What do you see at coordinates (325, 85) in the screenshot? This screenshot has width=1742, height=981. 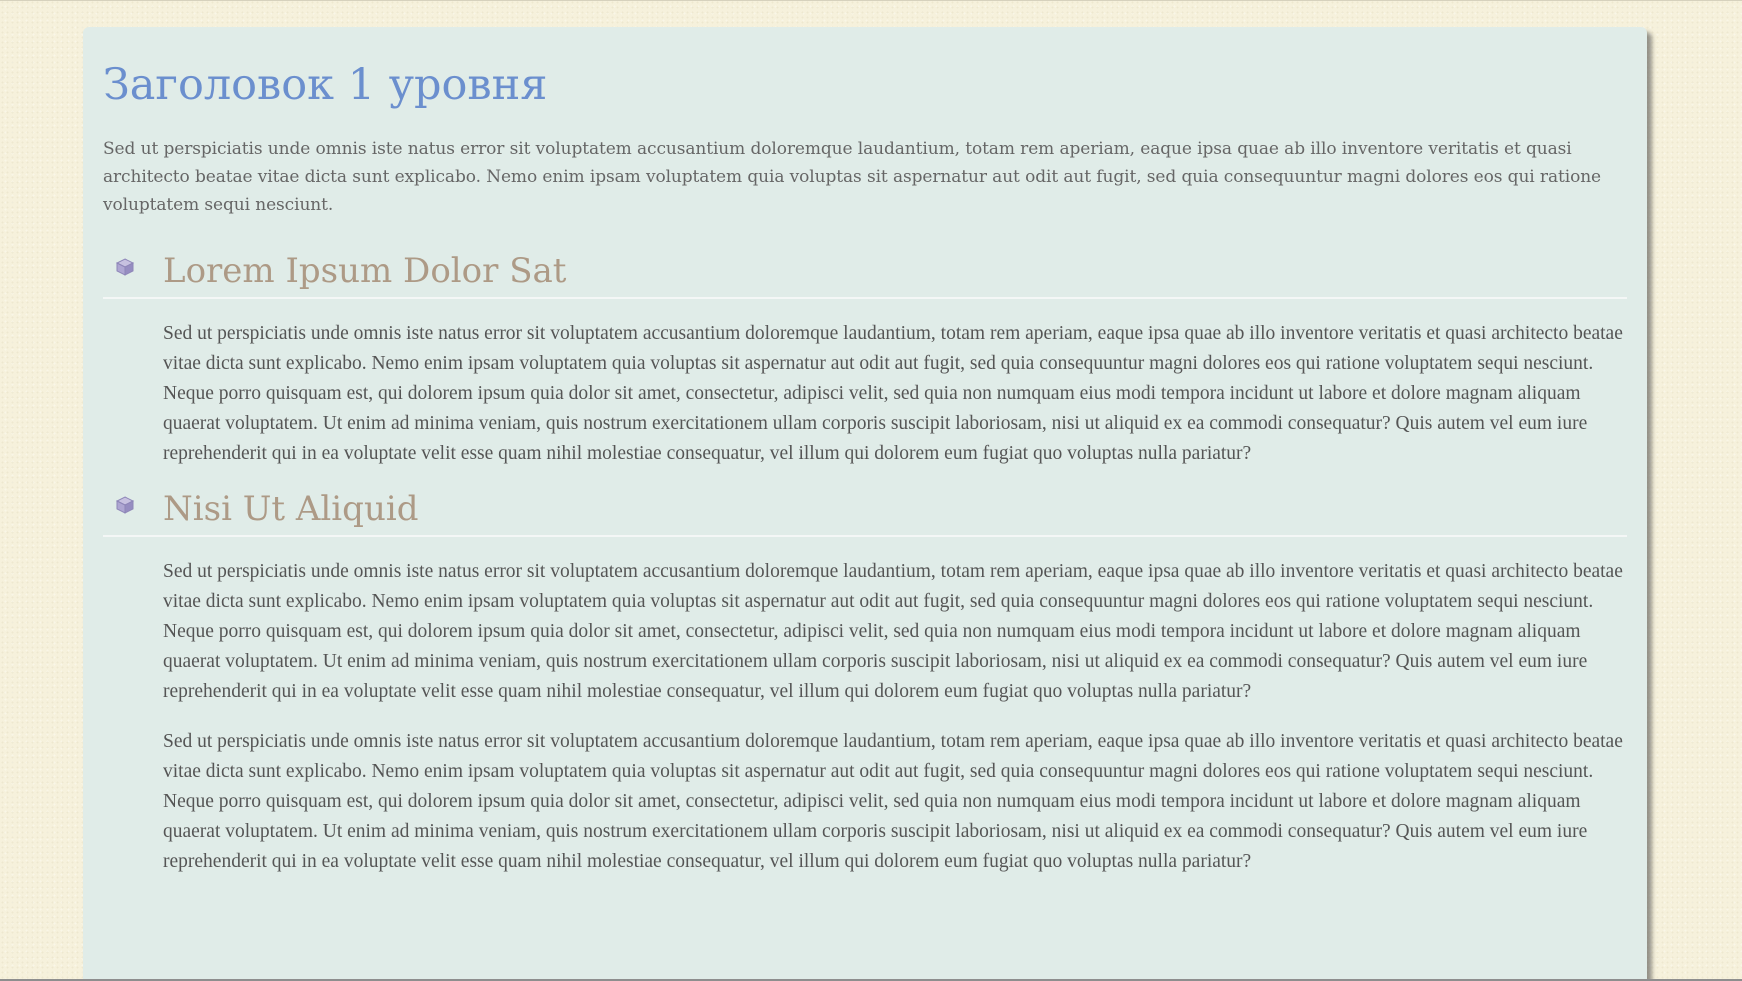 I see `page-title: Заголовок 1 уровня` at bounding box center [325, 85].